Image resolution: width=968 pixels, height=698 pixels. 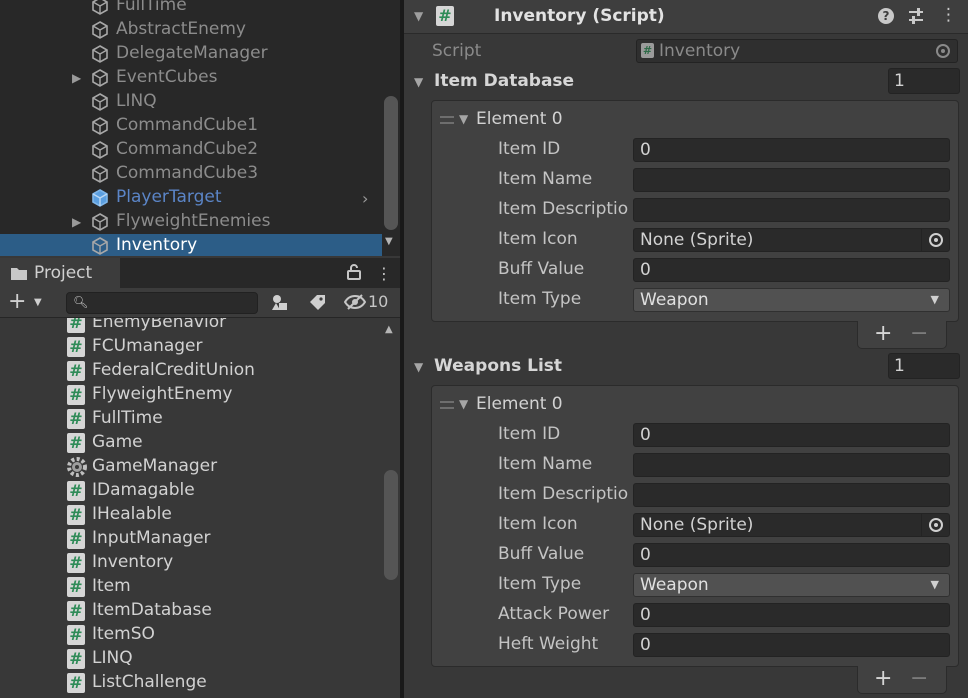 What do you see at coordinates (191, 635) in the screenshot?
I see `list-item: # ItemSO` at bounding box center [191, 635].